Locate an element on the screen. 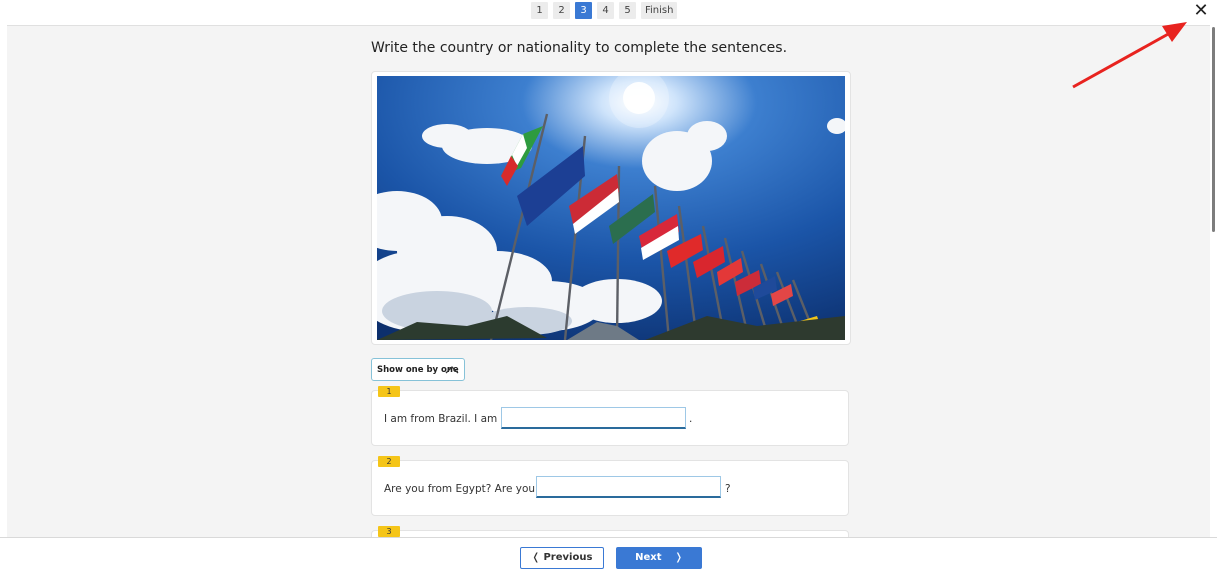 The height and width of the screenshot is (577, 1217). question-punctuation: . is located at coordinates (691, 419).